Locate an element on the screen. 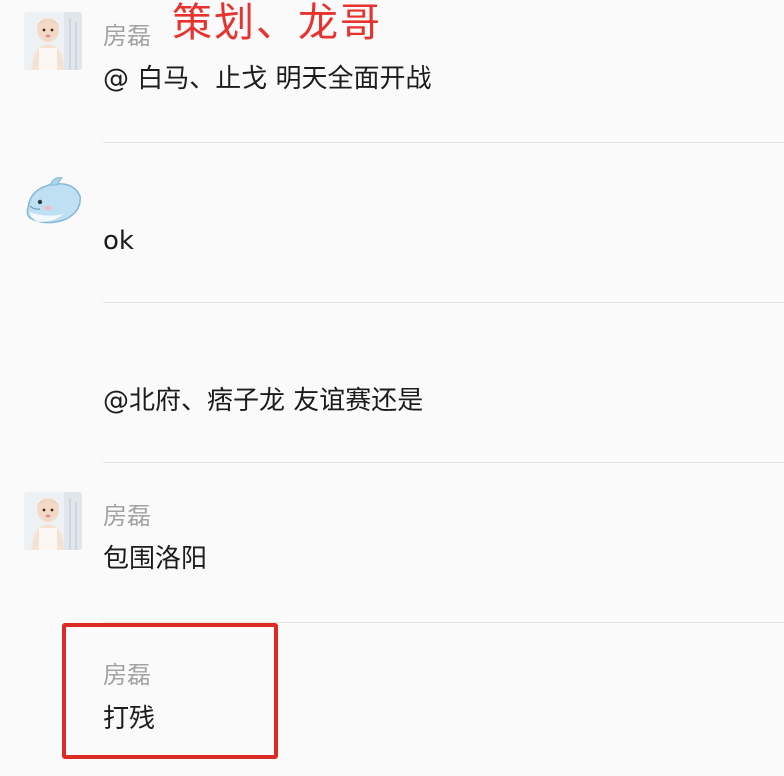  message-text: 包围洛阳 is located at coordinates (155, 559).